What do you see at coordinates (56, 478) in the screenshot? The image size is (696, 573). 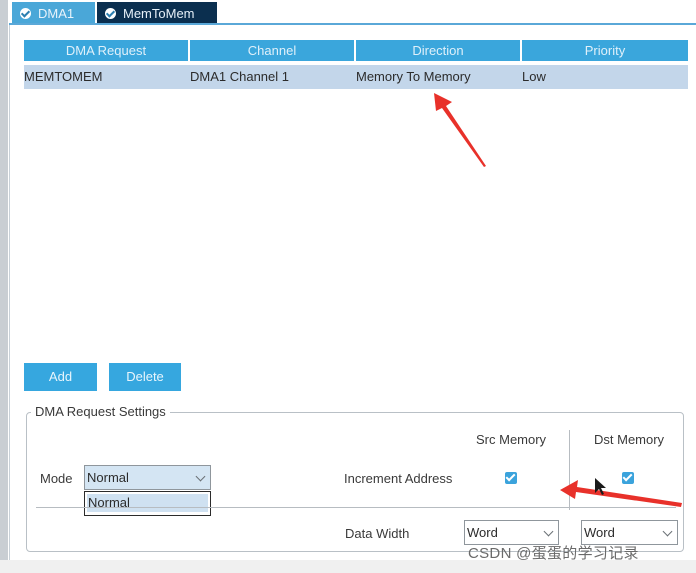 I see `mode-label: Mode` at bounding box center [56, 478].